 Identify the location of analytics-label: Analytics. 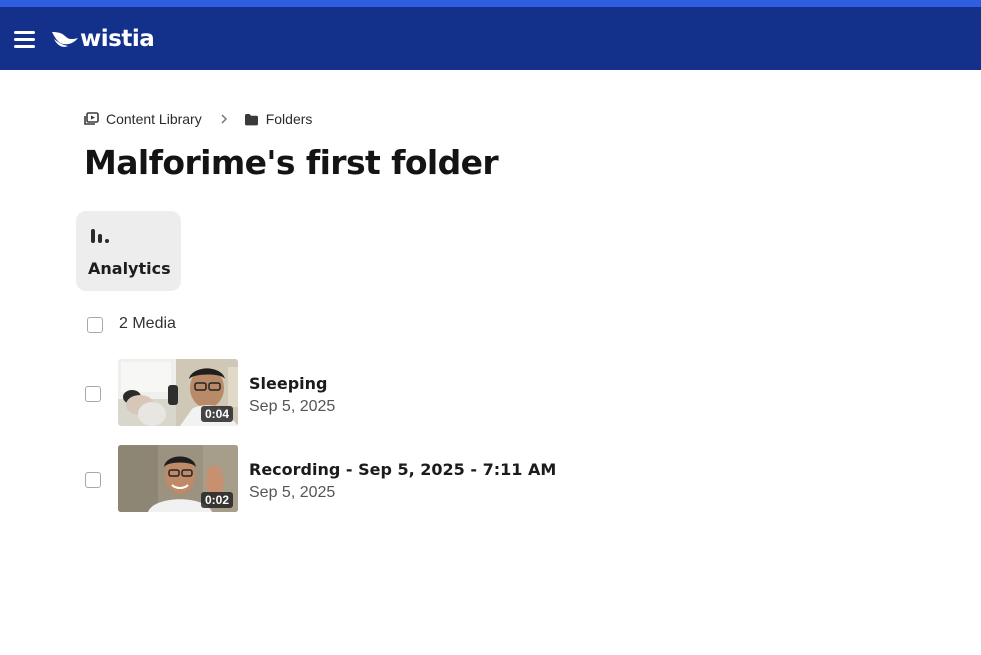
(129, 268).